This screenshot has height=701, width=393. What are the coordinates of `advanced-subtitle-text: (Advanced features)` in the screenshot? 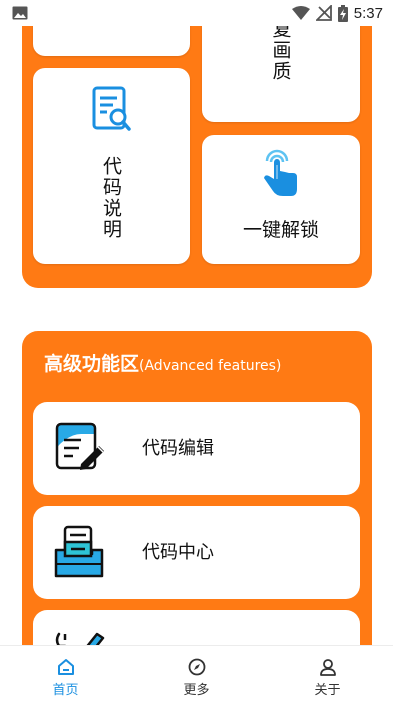 It's located at (210, 366).